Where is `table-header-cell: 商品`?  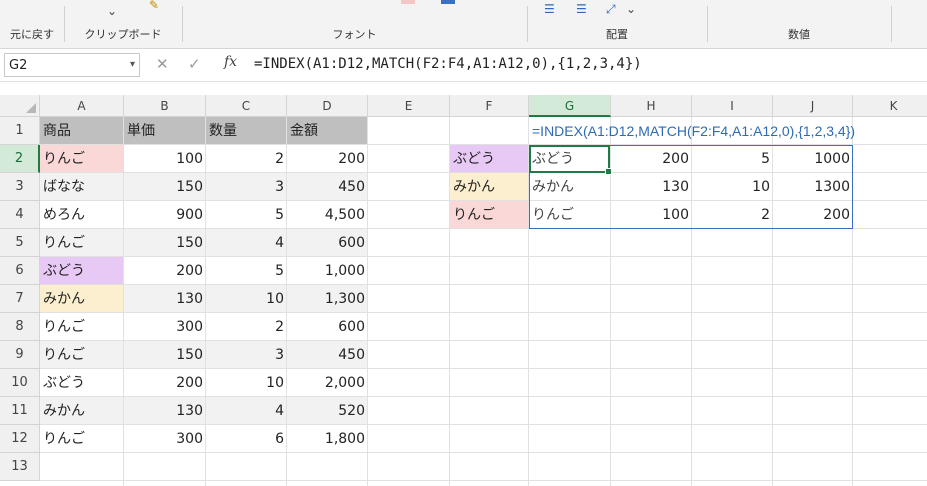
table-header-cell: 商品 is located at coordinates (82, 131).